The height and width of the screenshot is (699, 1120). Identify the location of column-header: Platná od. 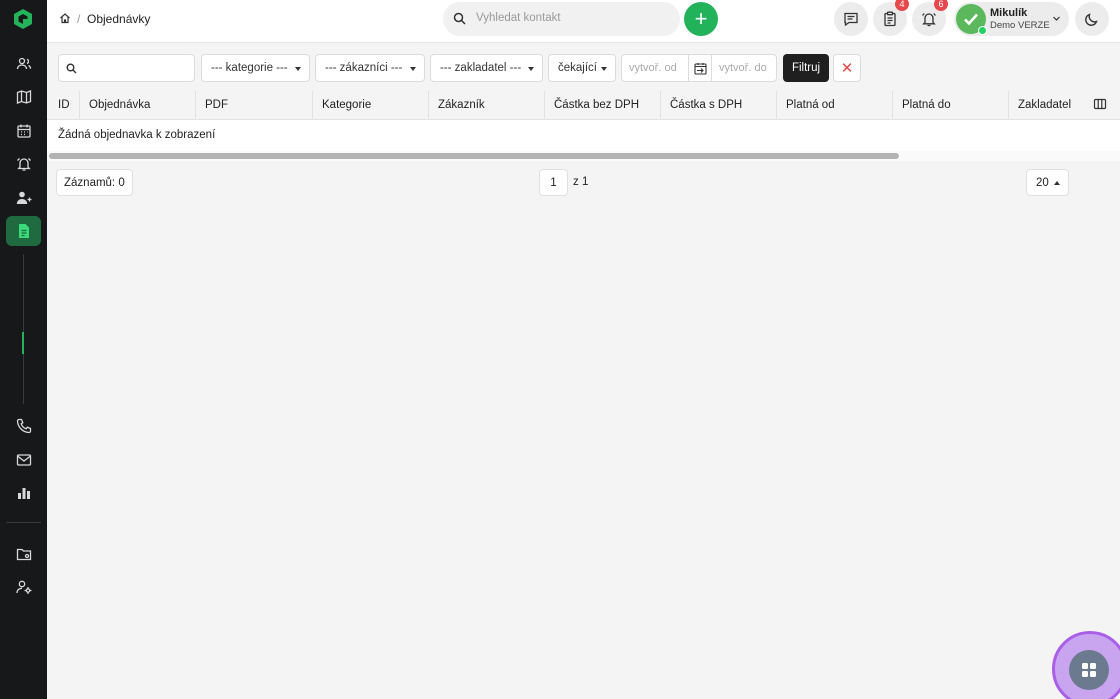
(834, 105).